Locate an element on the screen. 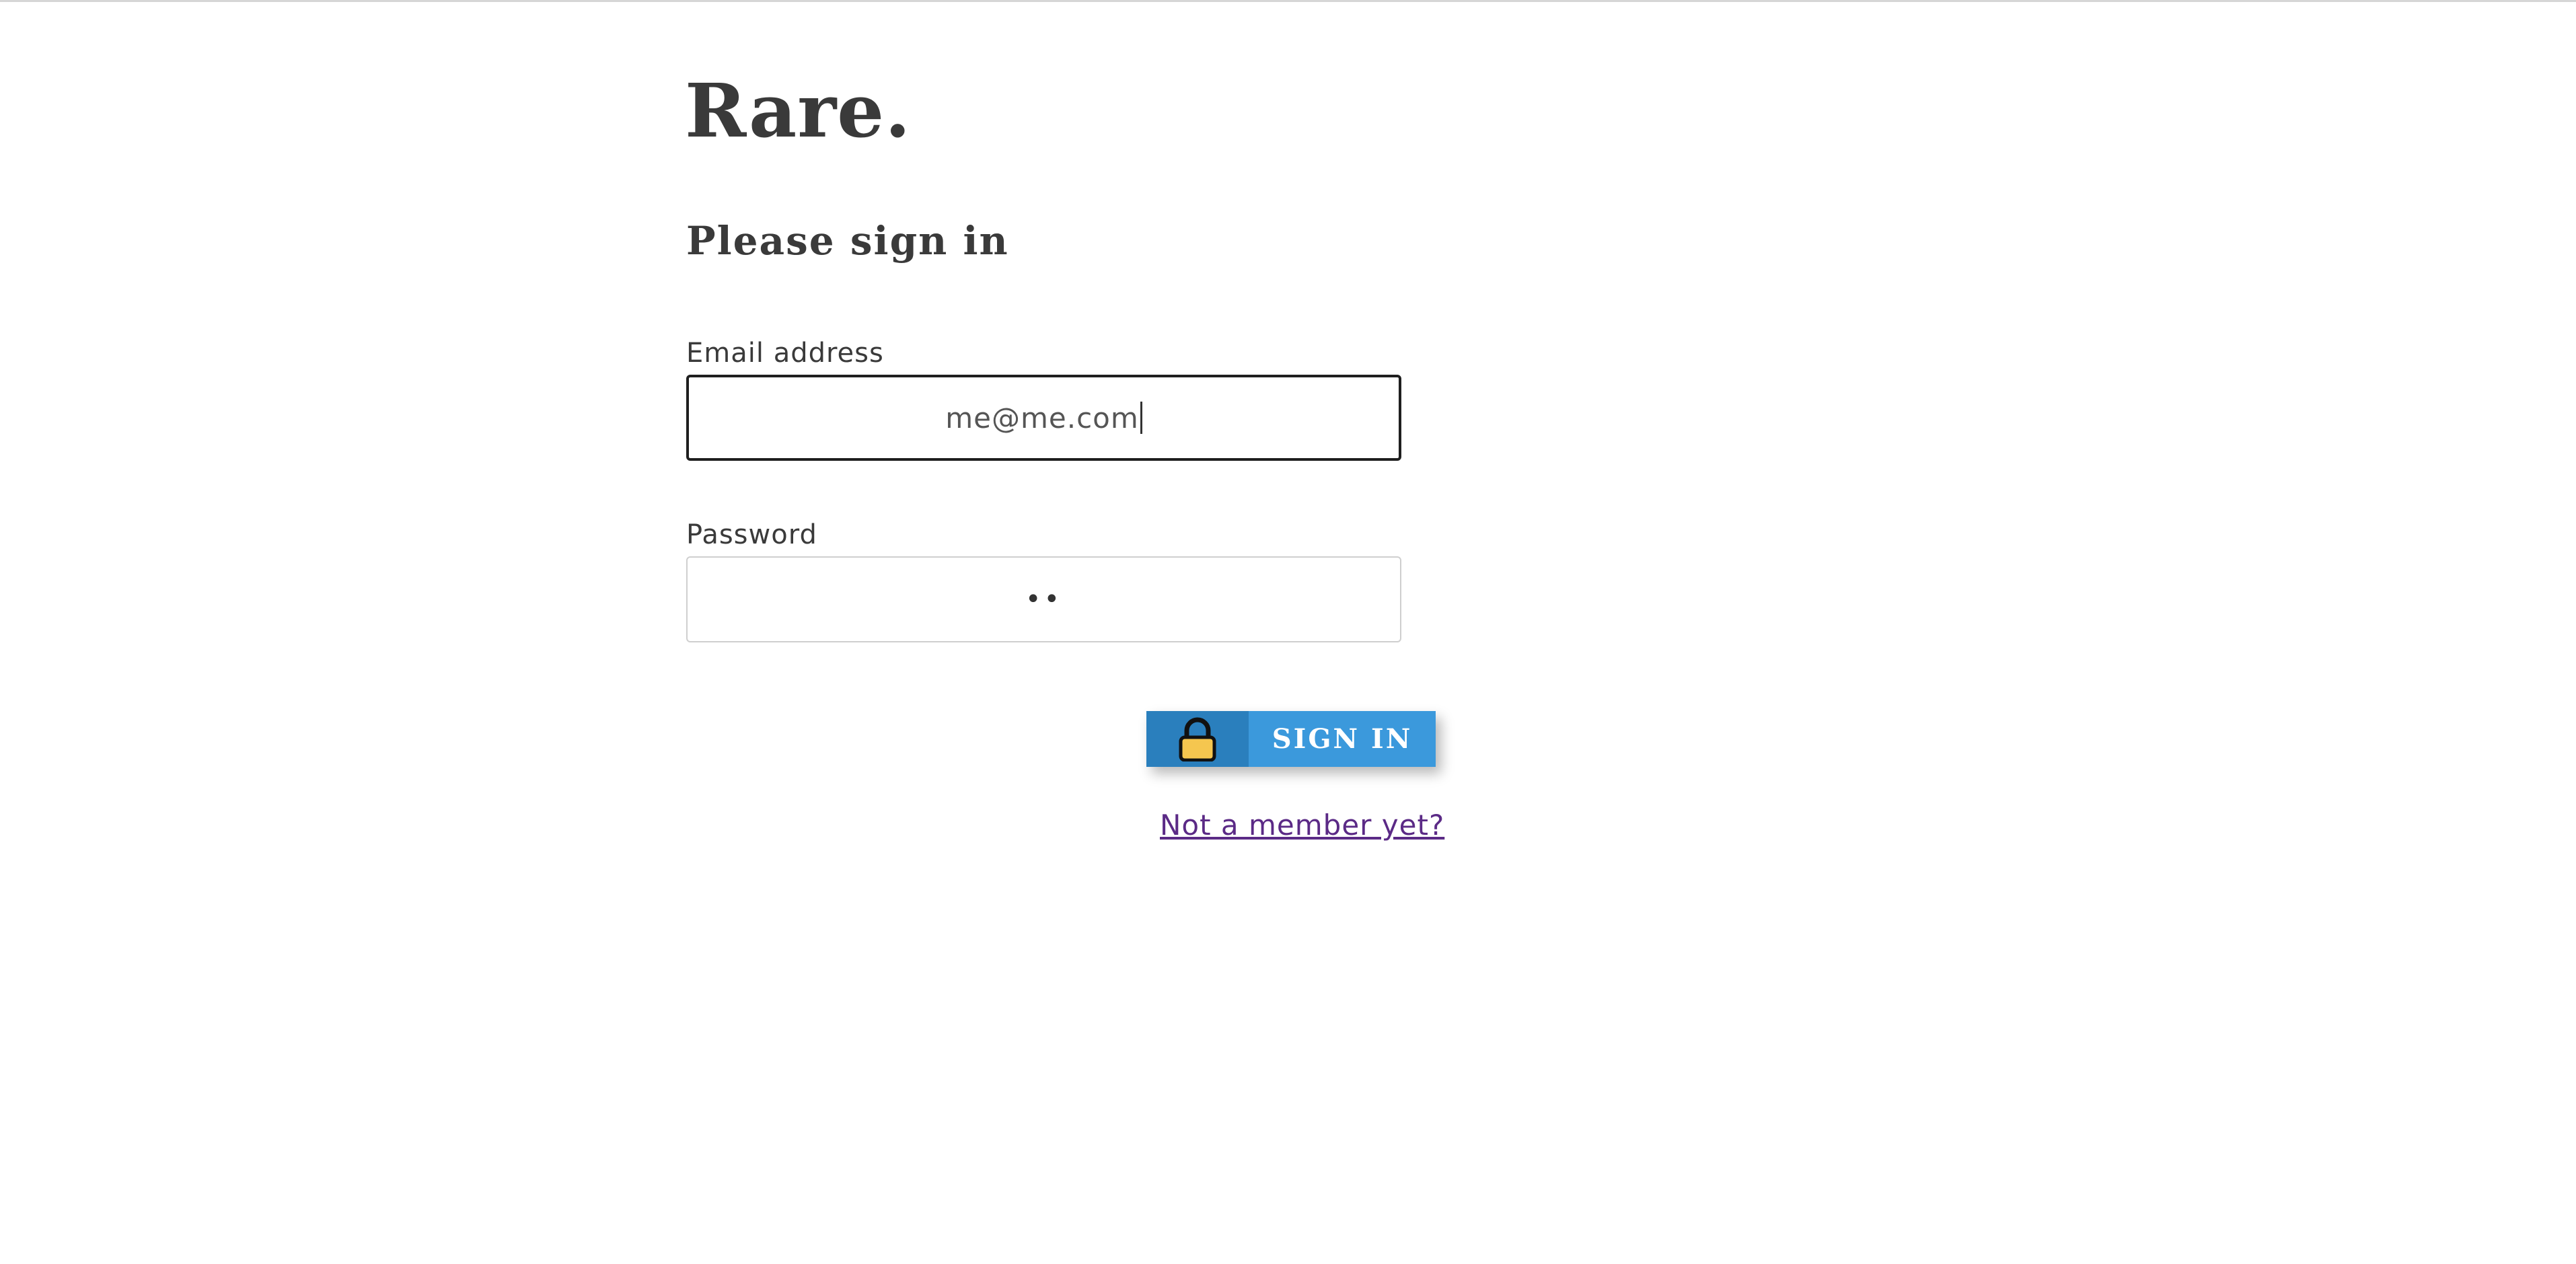  top-divider is located at coordinates (1288, 1).